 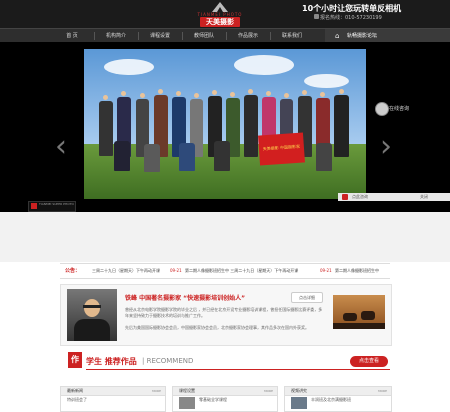 What do you see at coordinates (187, 390) in the screenshot?
I see `column-title: 课程设置` at bounding box center [187, 390].